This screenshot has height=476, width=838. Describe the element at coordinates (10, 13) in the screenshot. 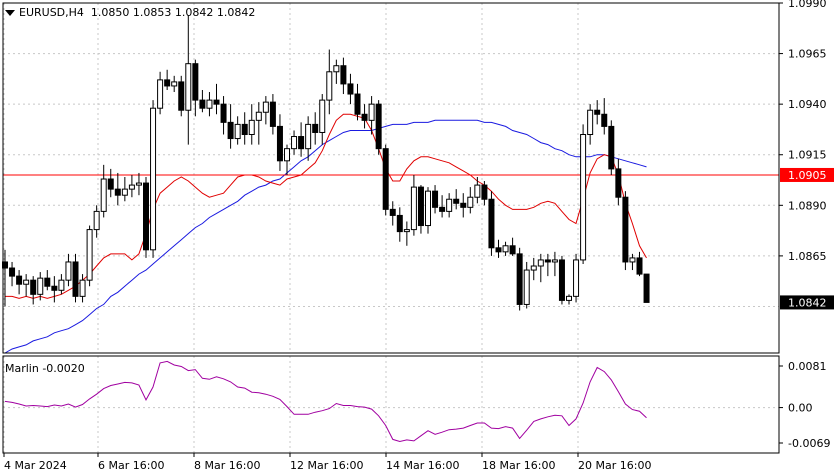

I see `triangle-down-icon` at that location.